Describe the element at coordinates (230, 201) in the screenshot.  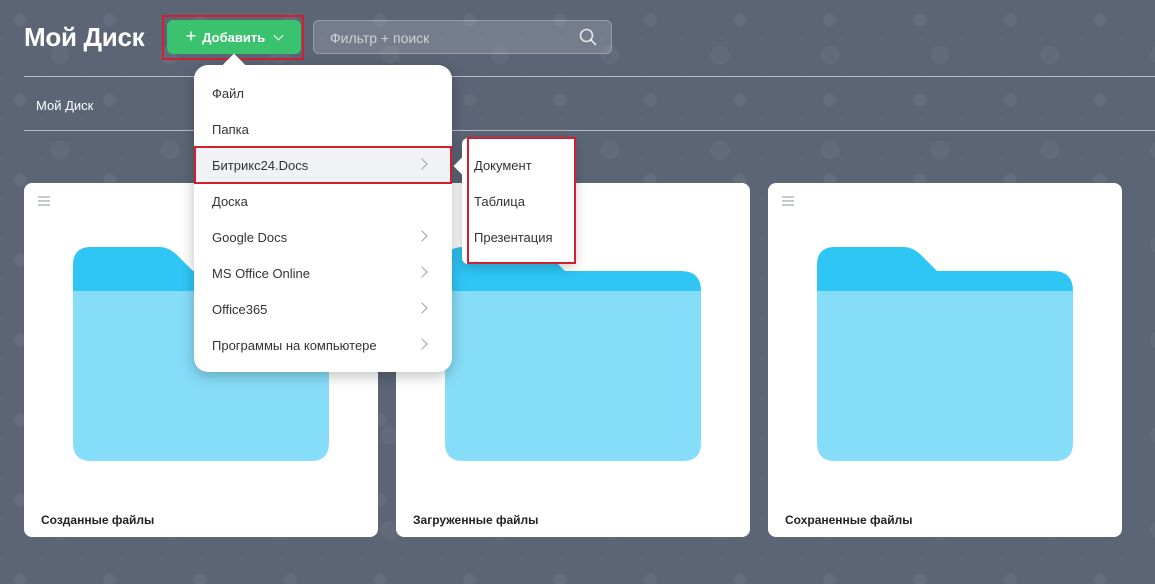
I see `menu-item-label: Доска` at that location.